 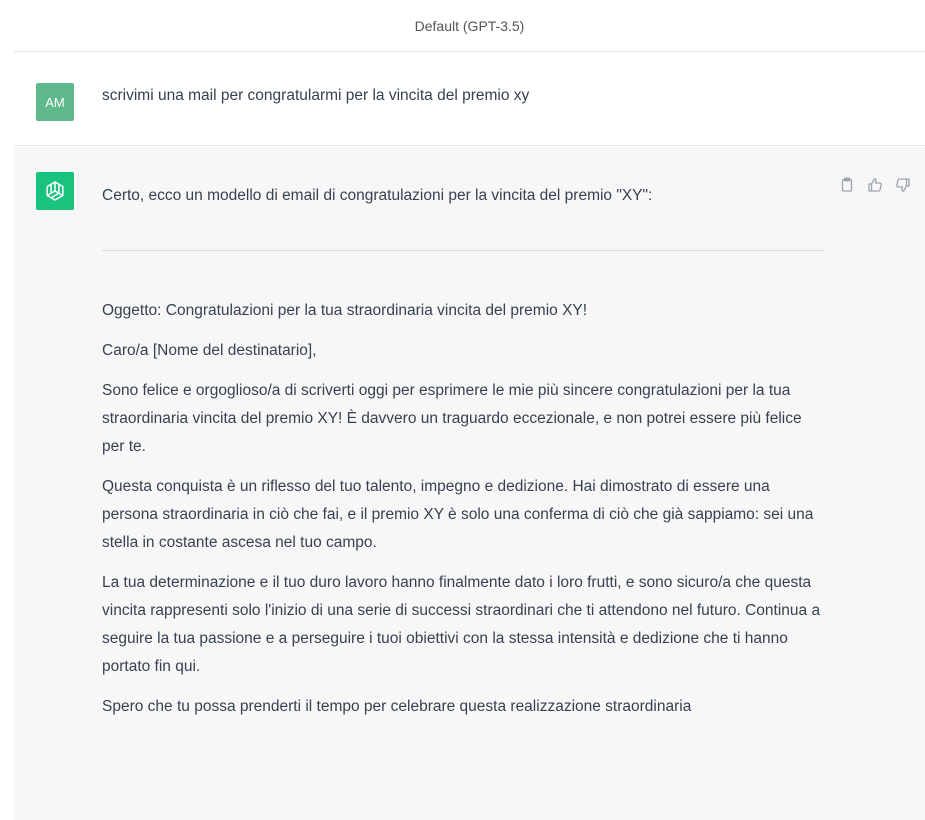 I want to click on user-avatar: AM, so click(x=55, y=102).